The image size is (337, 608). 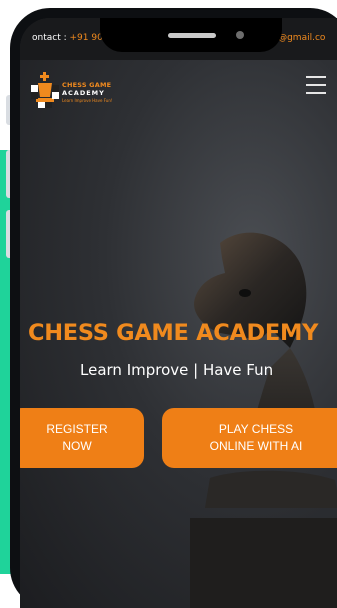 I want to click on register-button-line-1: REGISTER, so click(x=77, y=429).